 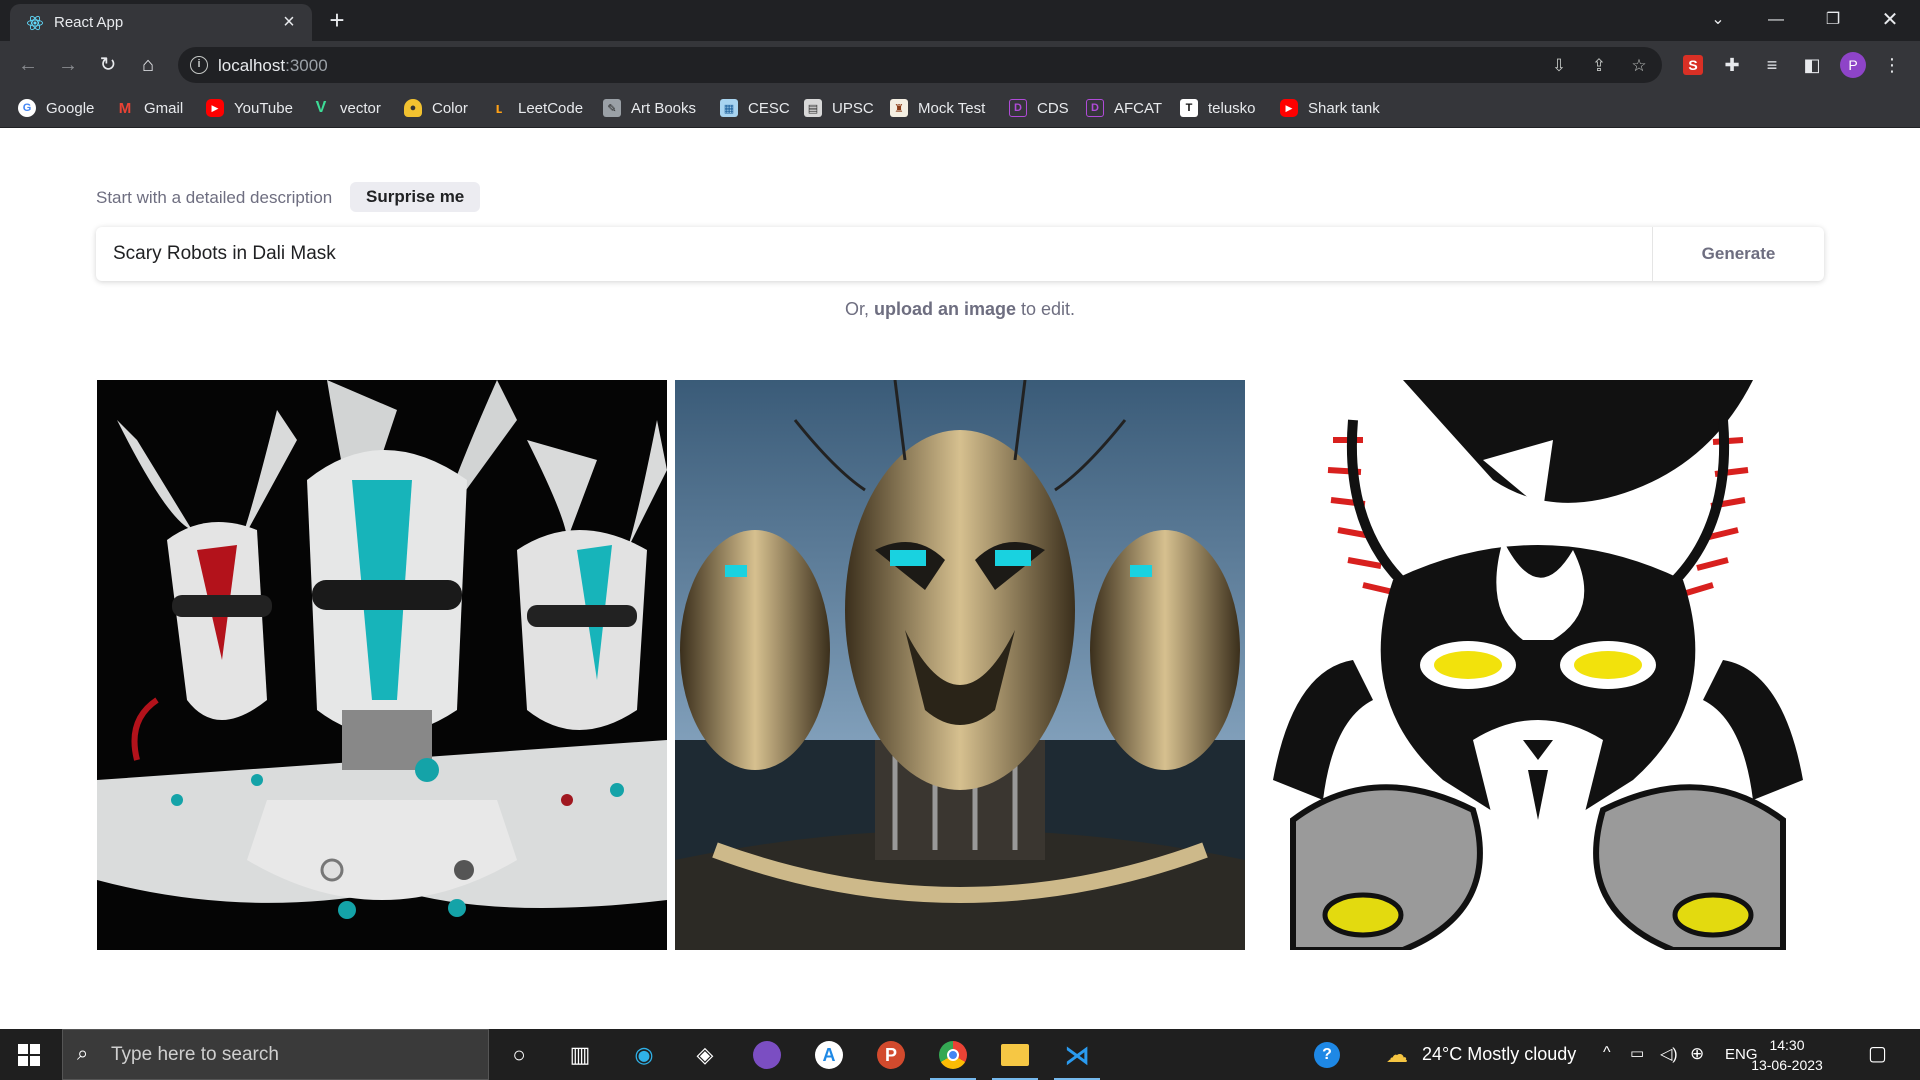 What do you see at coordinates (1787, 1065) in the screenshot?
I see `clock-date: 13-06-2023` at bounding box center [1787, 1065].